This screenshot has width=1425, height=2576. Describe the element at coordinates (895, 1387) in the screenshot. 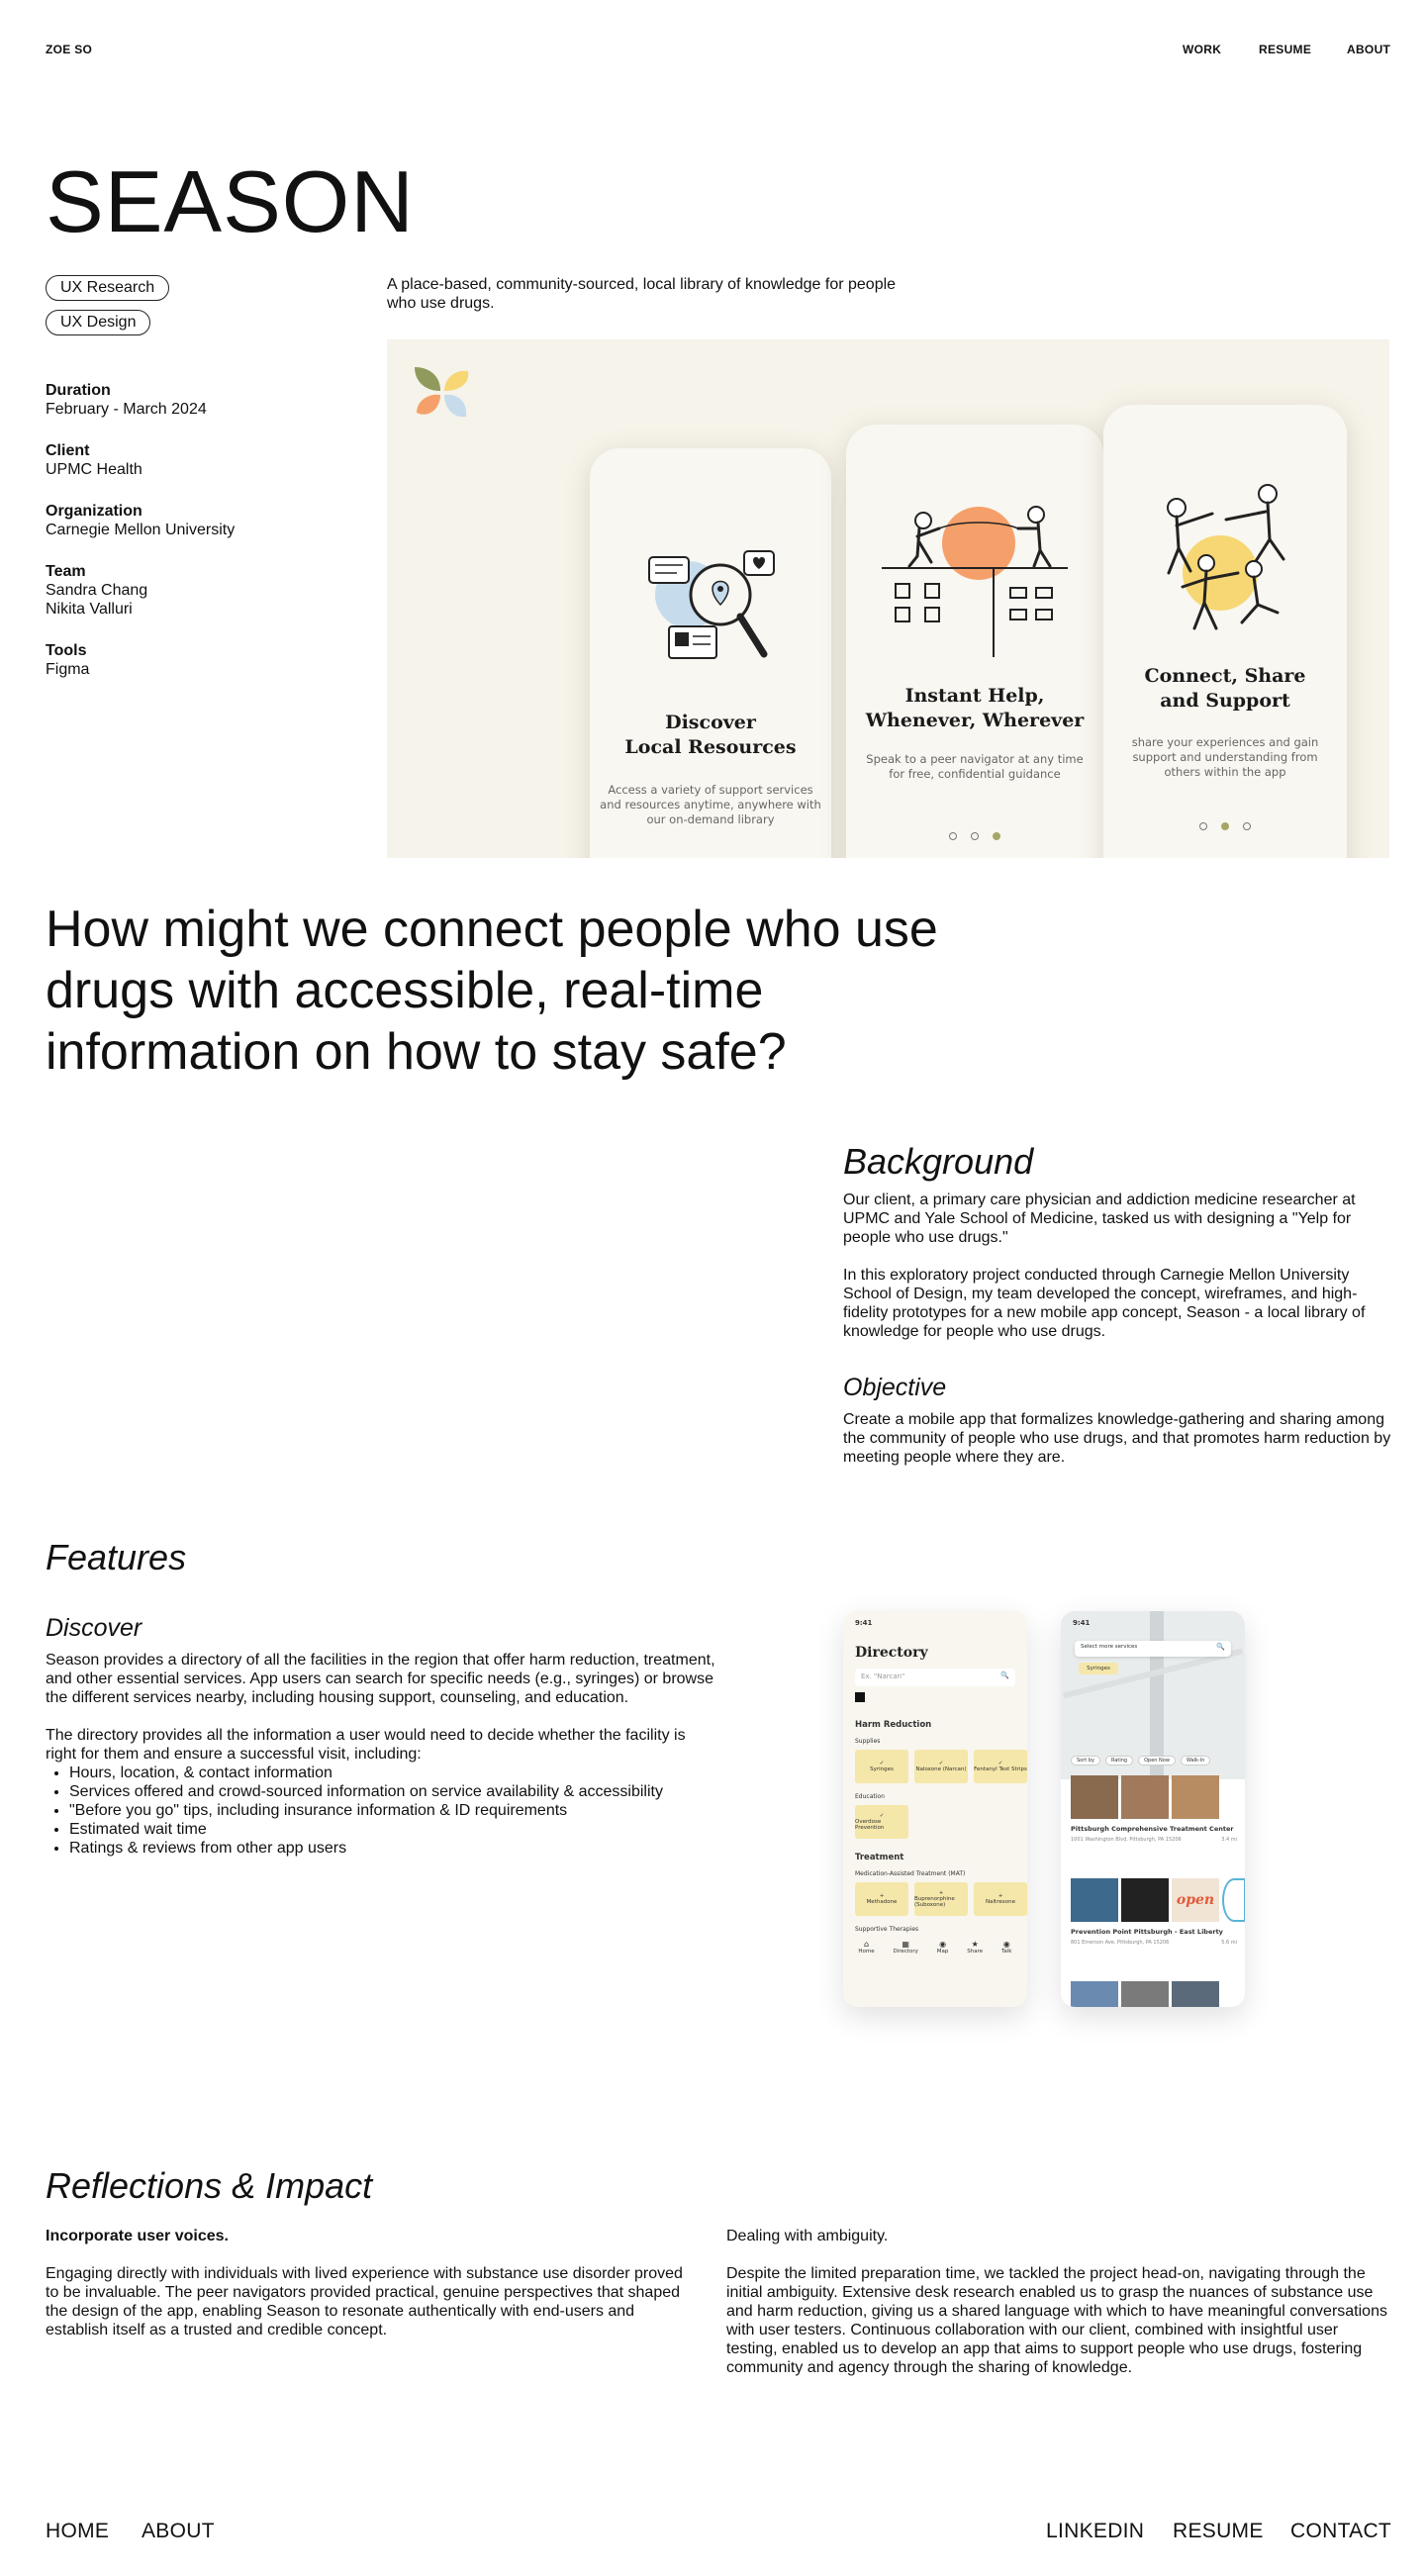

I see `objective-heading: Objective` at that location.